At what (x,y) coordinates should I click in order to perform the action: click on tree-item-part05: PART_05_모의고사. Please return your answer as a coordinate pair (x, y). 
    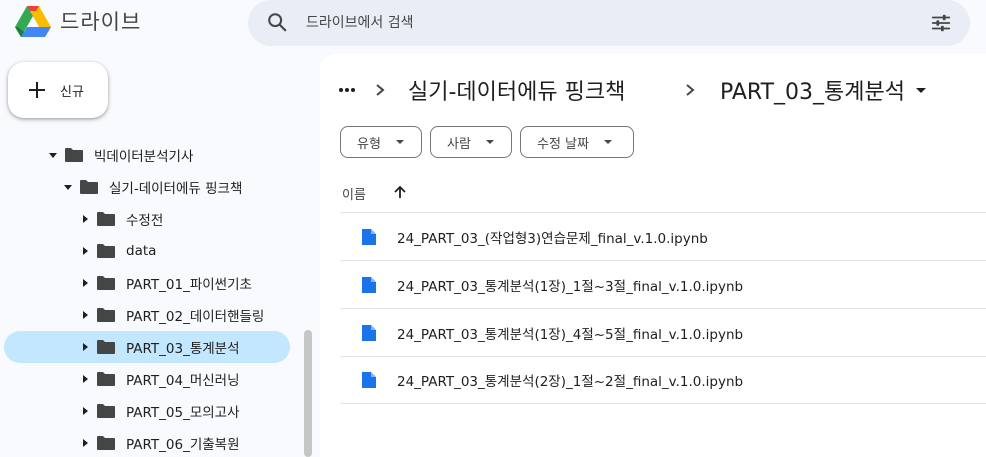
    Looking at the image, I should click on (159, 411).